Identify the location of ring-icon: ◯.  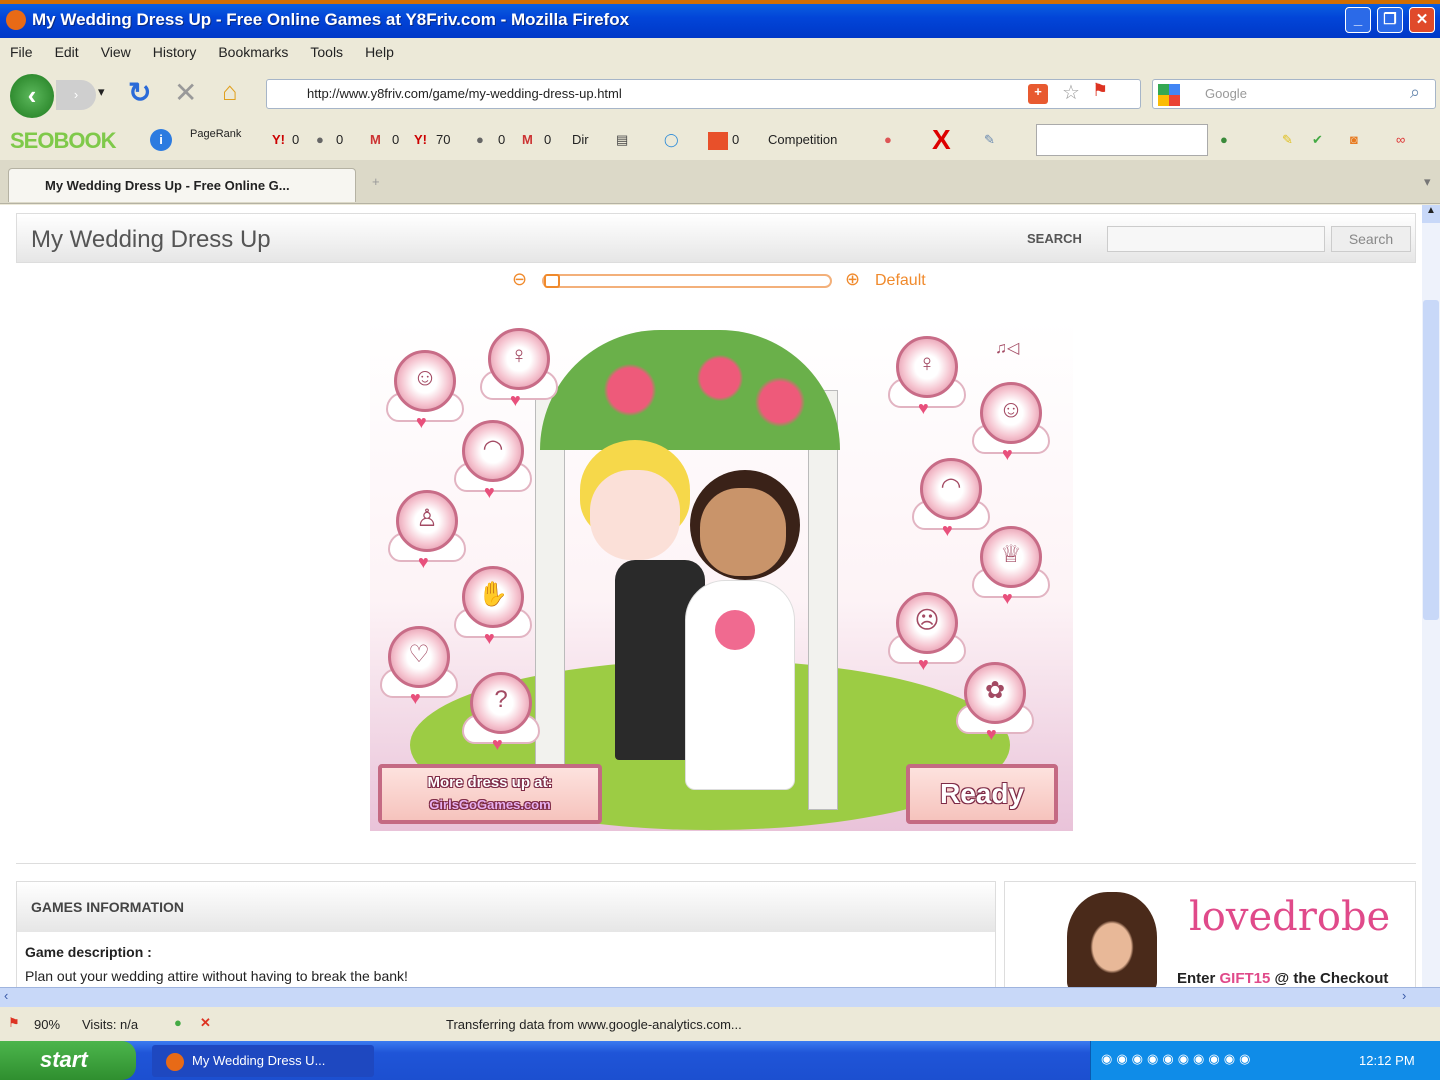
(671, 140).